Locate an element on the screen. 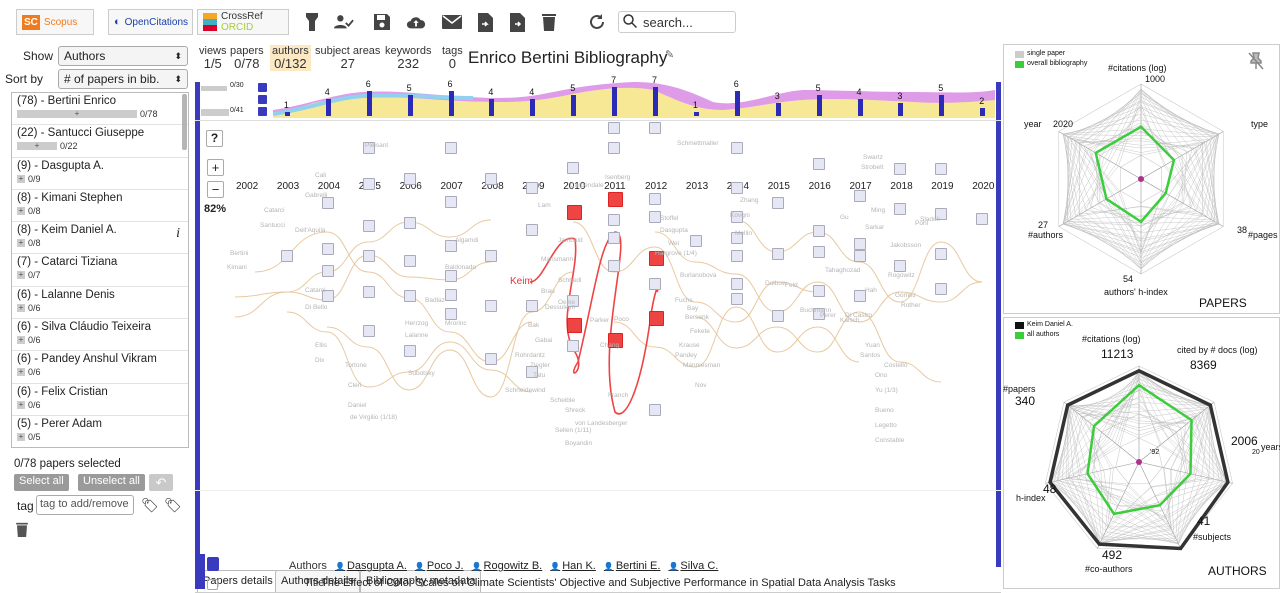  author-list-item: (8) - Kimani Stephen +0/8 is located at coordinates (100, 206).